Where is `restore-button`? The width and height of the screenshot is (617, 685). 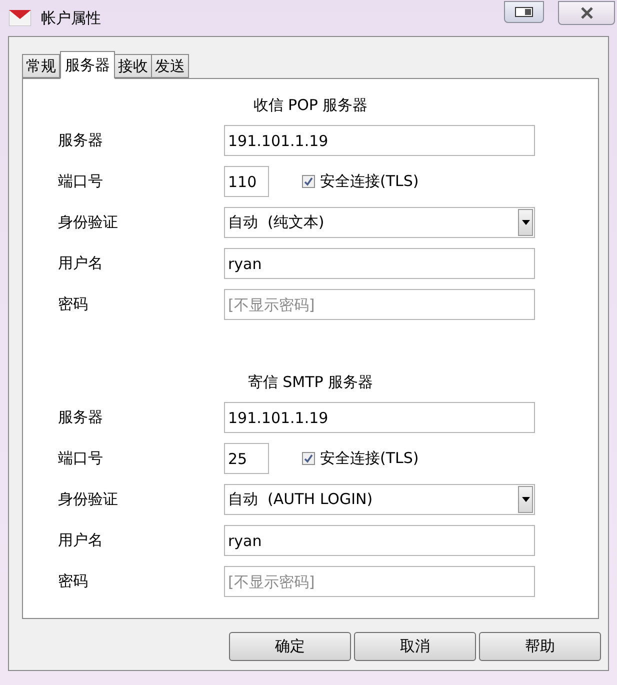
restore-button is located at coordinates (524, 12).